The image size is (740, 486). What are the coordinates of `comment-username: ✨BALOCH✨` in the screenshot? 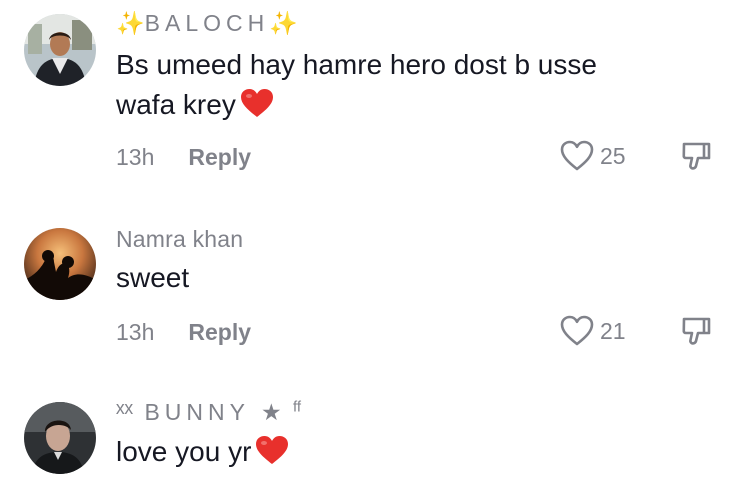 It's located at (207, 23).